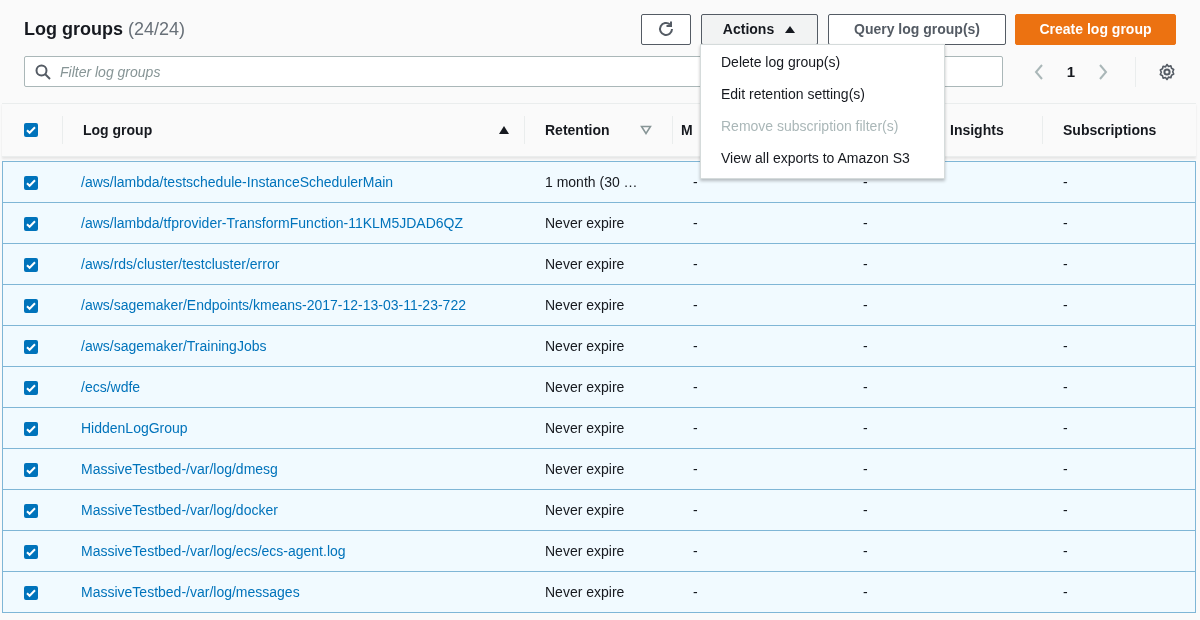  What do you see at coordinates (1095, 29) in the screenshot?
I see `create-button: Create log group` at bounding box center [1095, 29].